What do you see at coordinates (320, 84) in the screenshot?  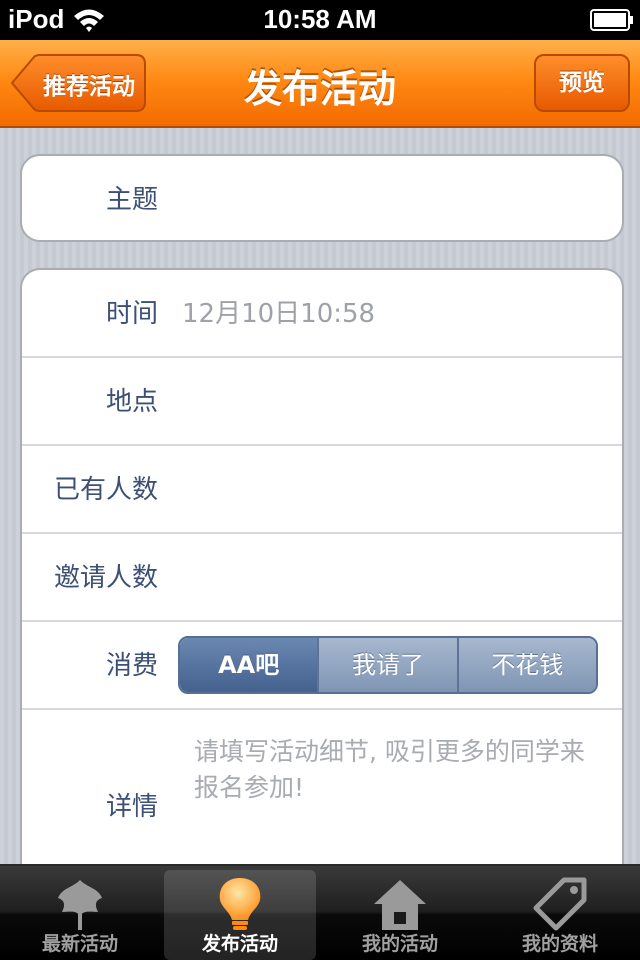 I see `nav-bar: 推荐活动 发布活动 预览` at bounding box center [320, 84].